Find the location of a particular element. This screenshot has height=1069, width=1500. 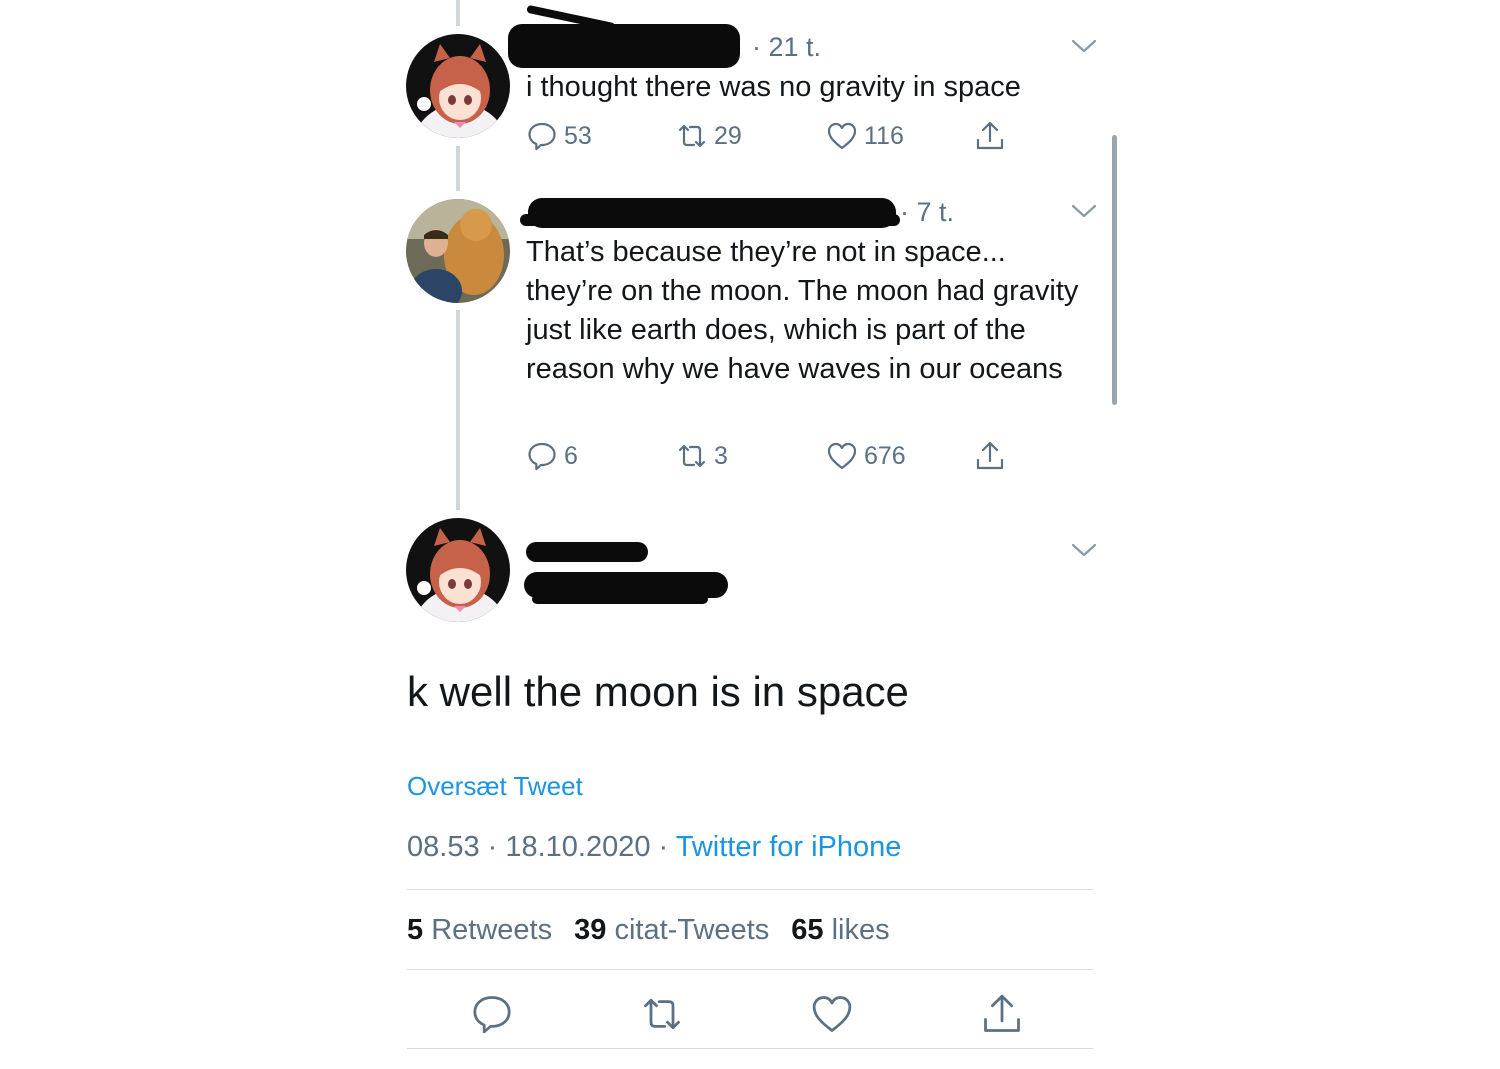

retweet-button: 29 is located at coordinates (709, 136).